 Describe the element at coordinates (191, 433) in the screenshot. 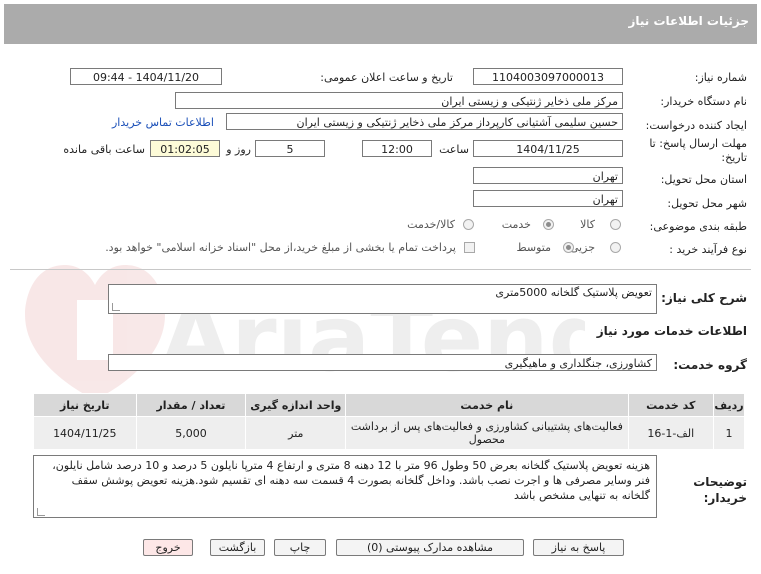

I see `cell-quantity: 5,000` at that location.